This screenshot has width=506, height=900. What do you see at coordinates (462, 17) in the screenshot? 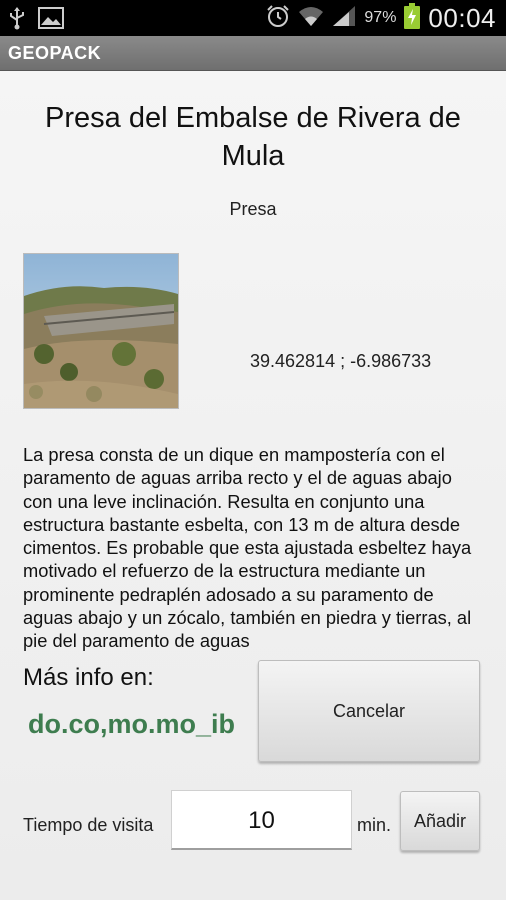
I see `clock: 00:04` at bounding box center [462, 17].